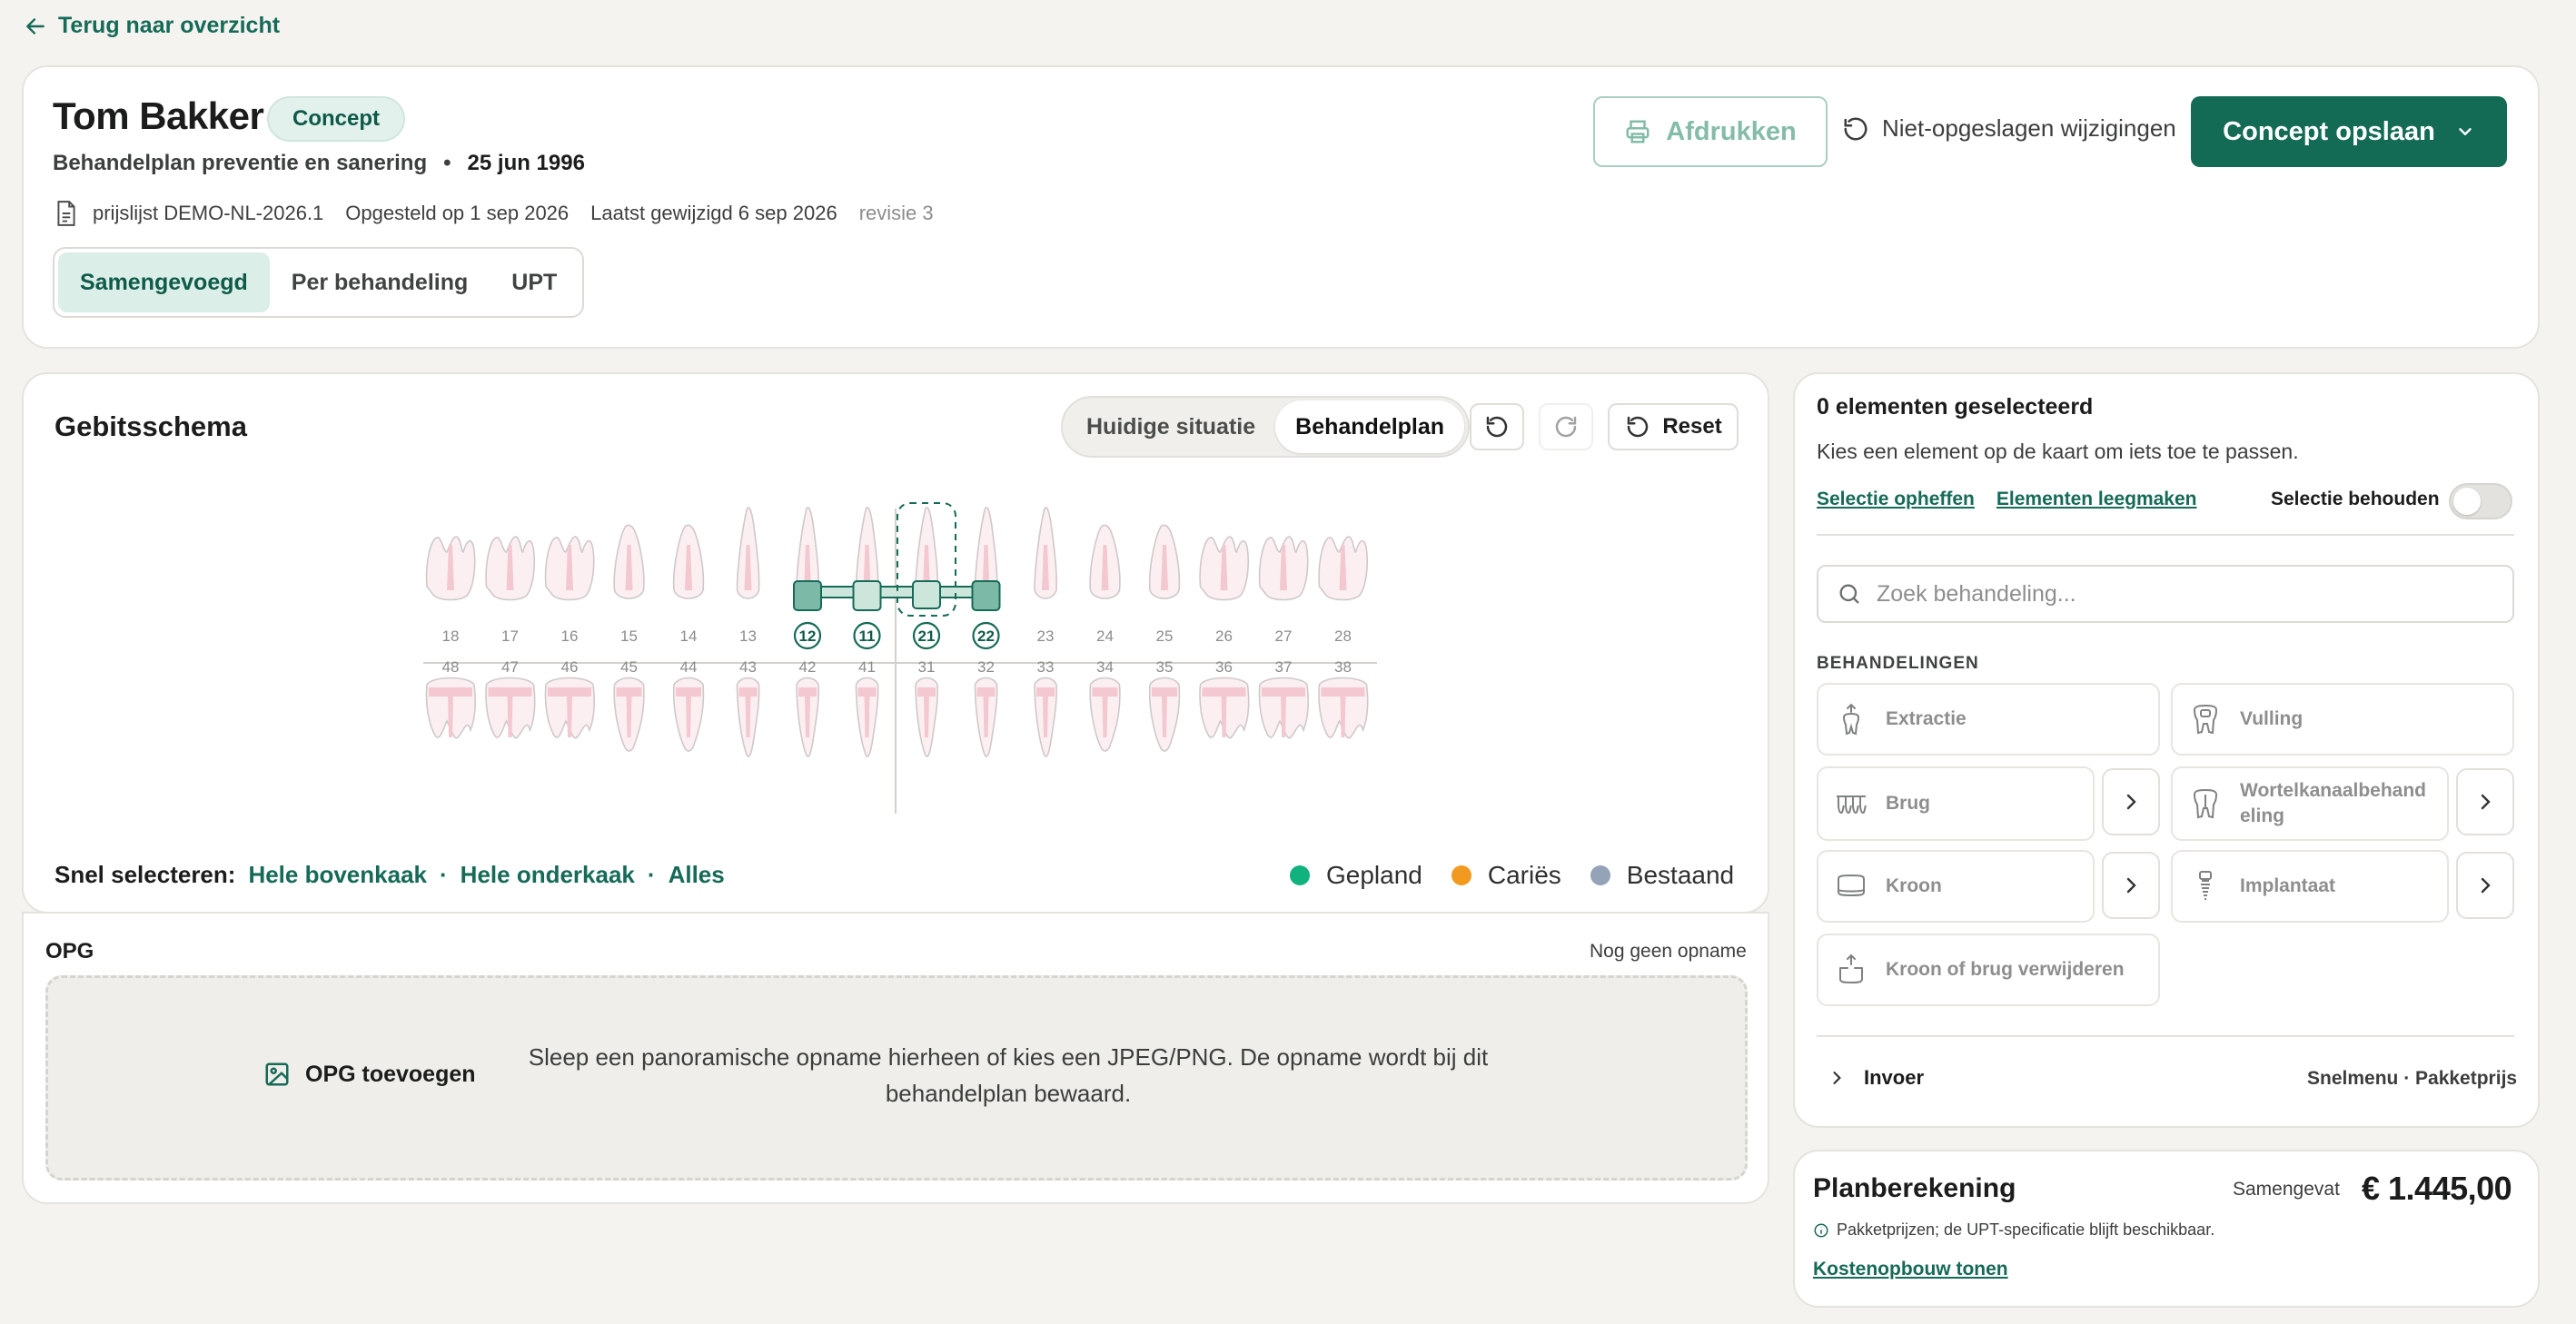 Image resolution: width=2576 pixels, height=1324 pixels. I want to click on tooth-25: 25, so click(1164, 584).